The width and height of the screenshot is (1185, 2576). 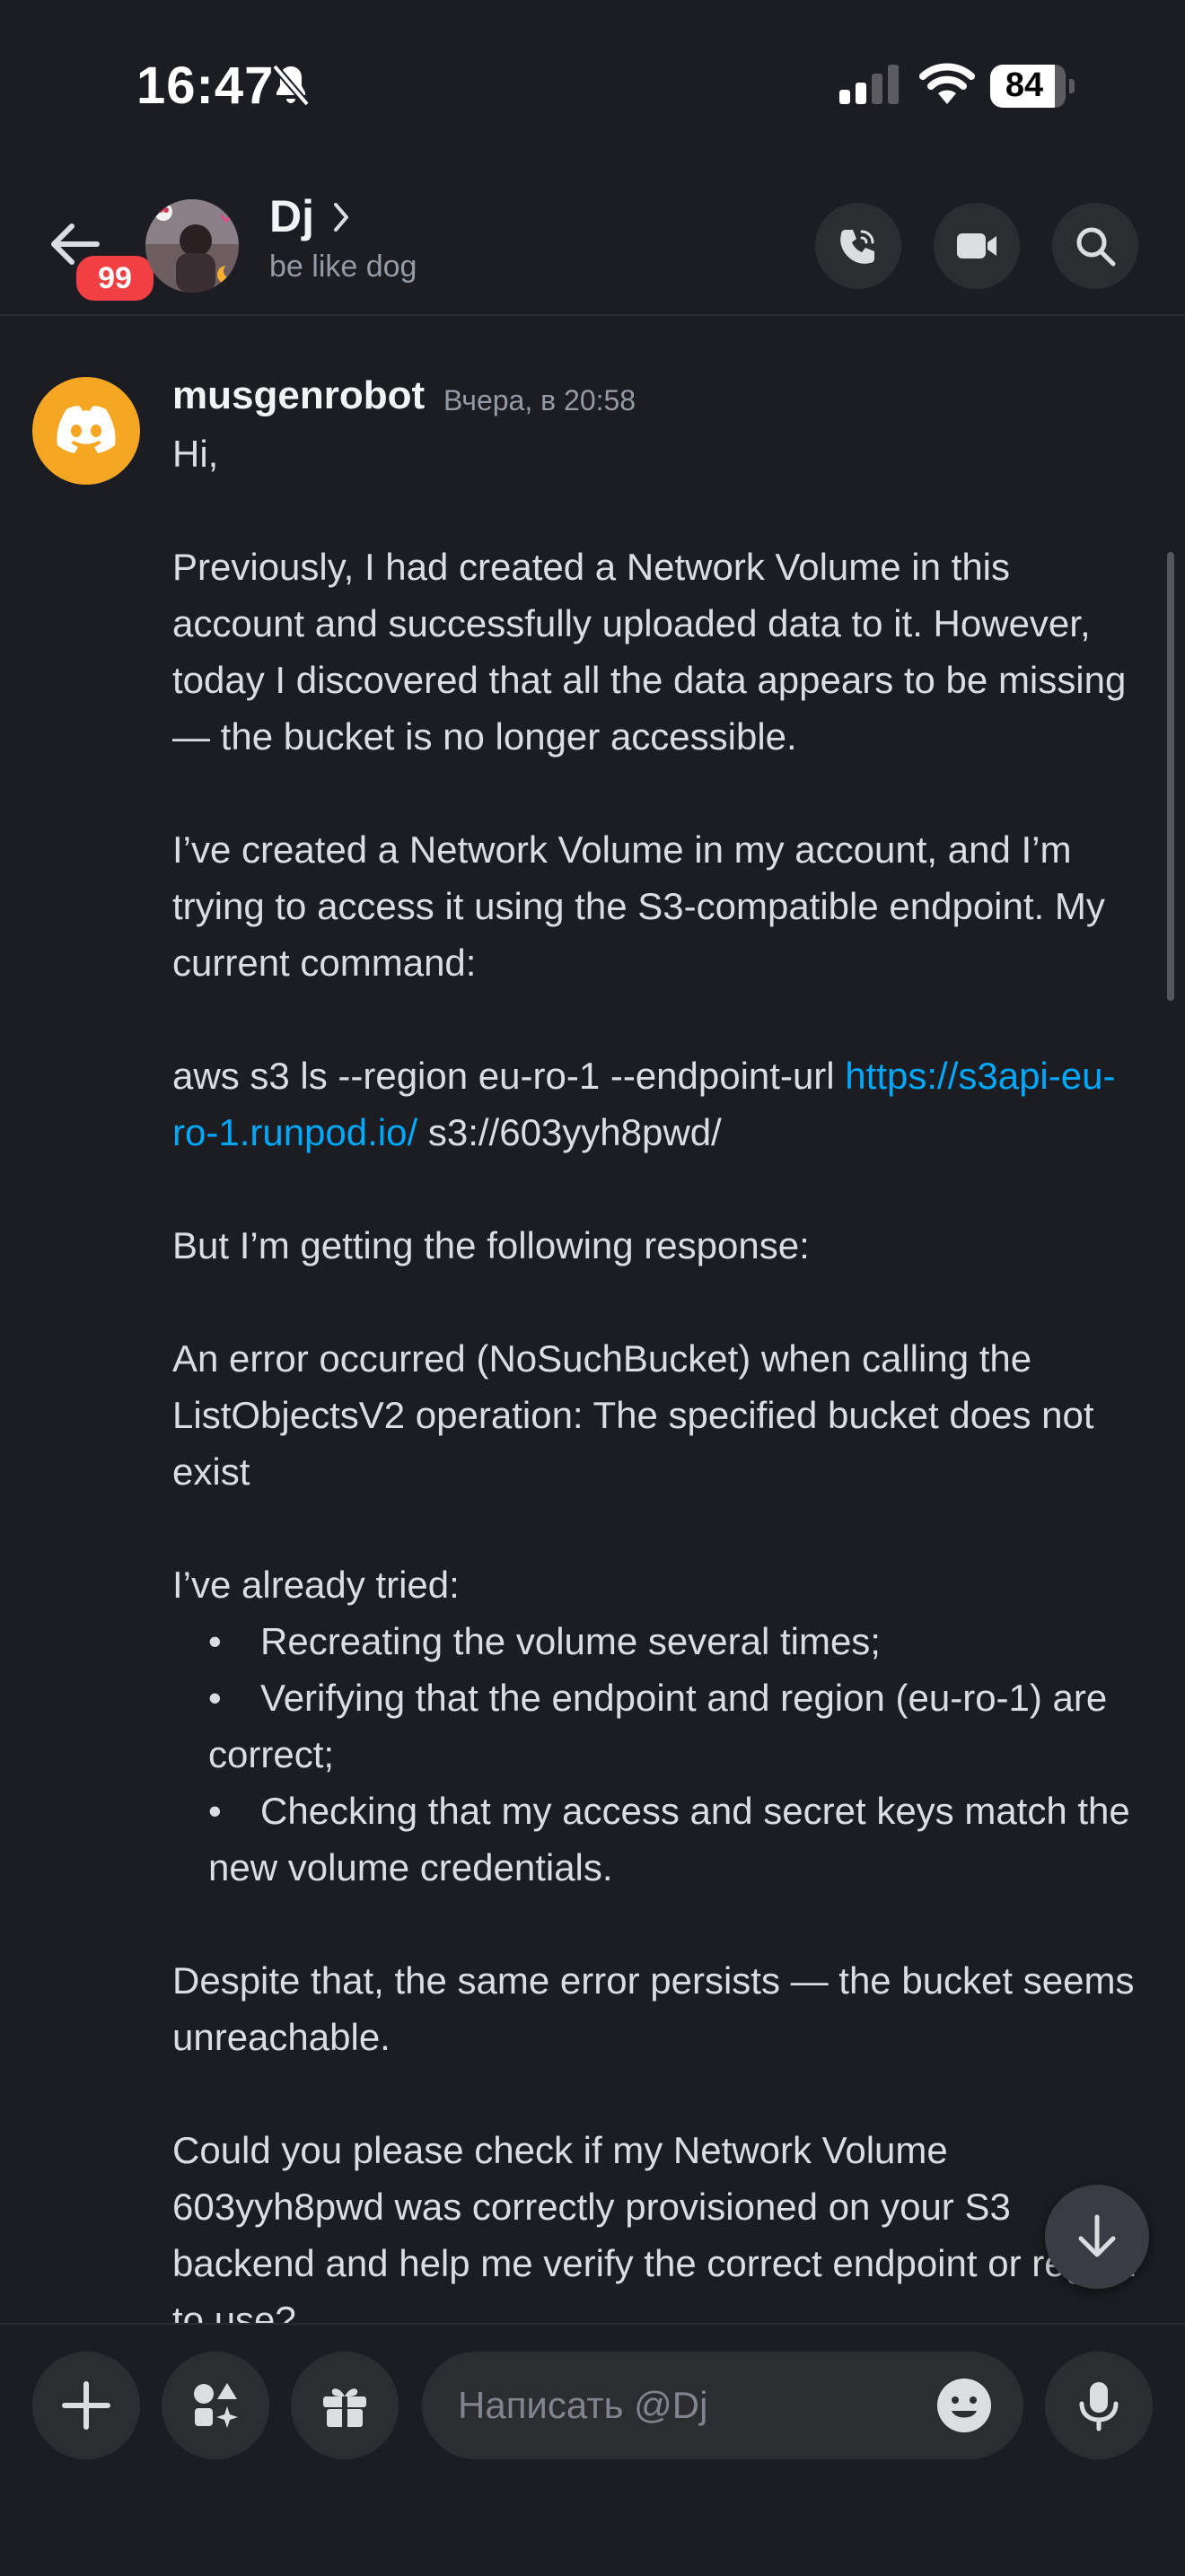 I want to click on phone-icon, so click(x=857, y=247).